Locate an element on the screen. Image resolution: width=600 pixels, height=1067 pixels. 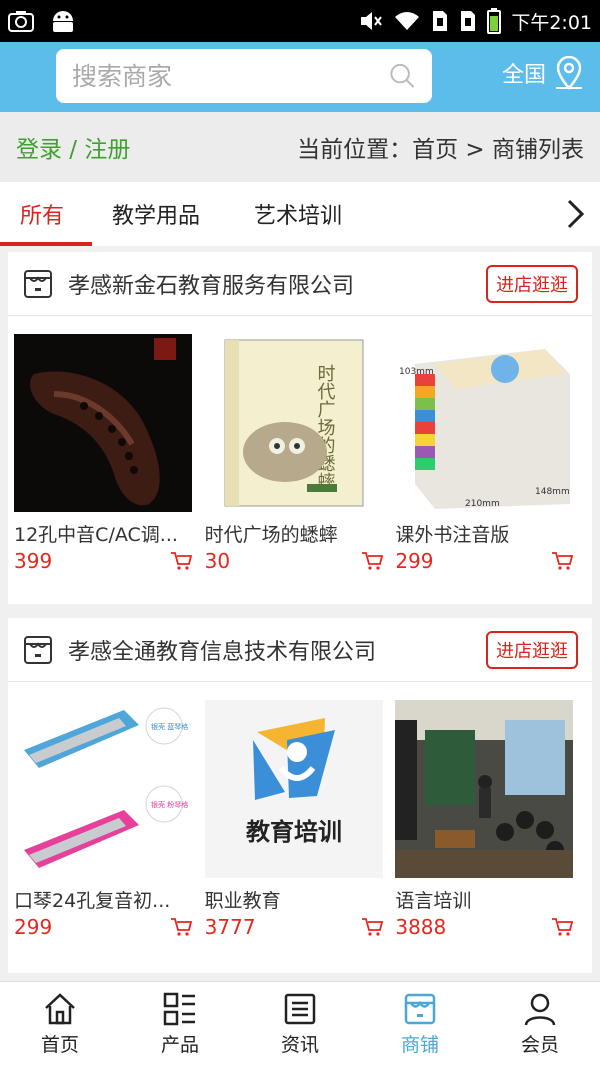
nav-home: 首页 is located at coordinates (60, 1024).